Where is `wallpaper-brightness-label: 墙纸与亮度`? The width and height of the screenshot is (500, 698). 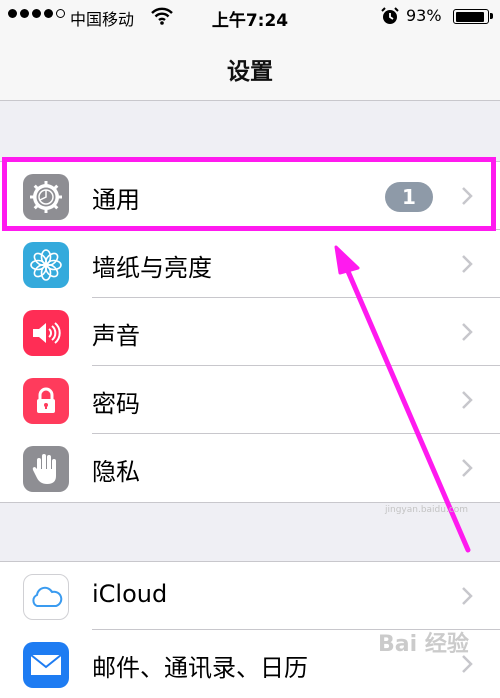 wallpaper-brightness-label: 墙纸与亮度 is located at coordinates (152, 268).